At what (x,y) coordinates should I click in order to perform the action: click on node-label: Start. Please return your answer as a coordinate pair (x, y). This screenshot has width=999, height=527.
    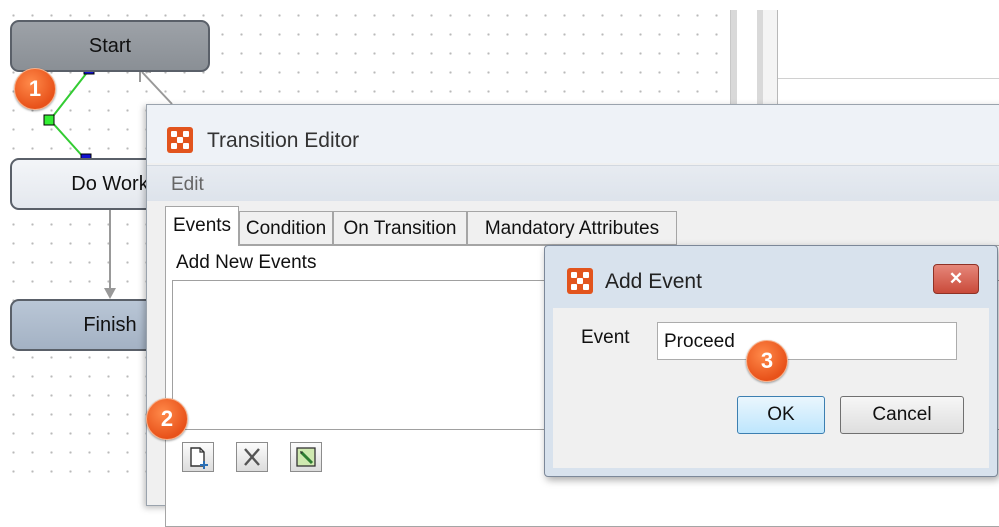
    Looking at the image, I should click on (110, 45).